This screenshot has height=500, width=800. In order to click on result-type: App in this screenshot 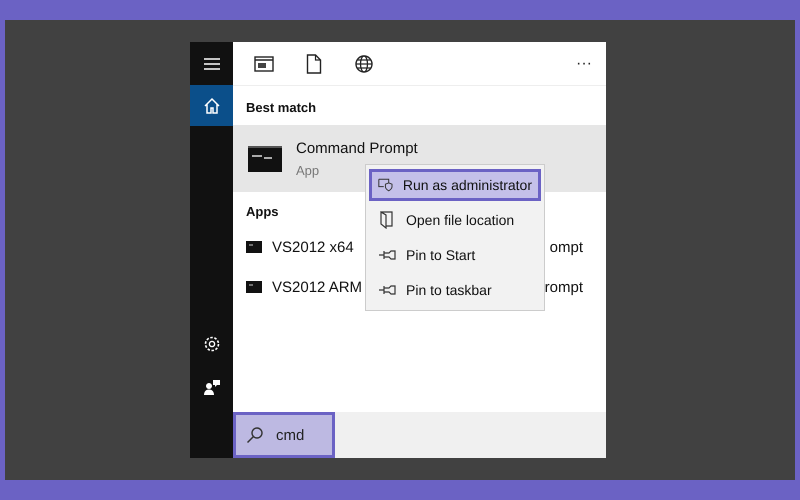, I will do `click(308, 170)`.